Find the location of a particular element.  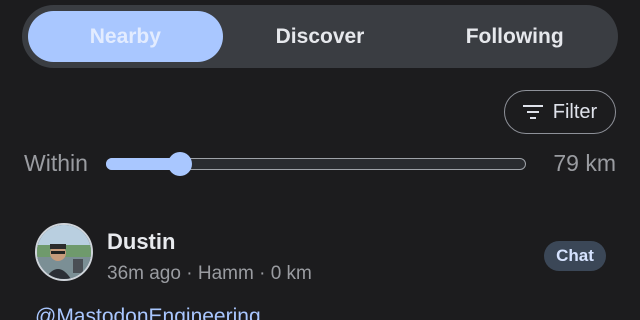

distance-value: 79 km is located at coordinates (584, 163).